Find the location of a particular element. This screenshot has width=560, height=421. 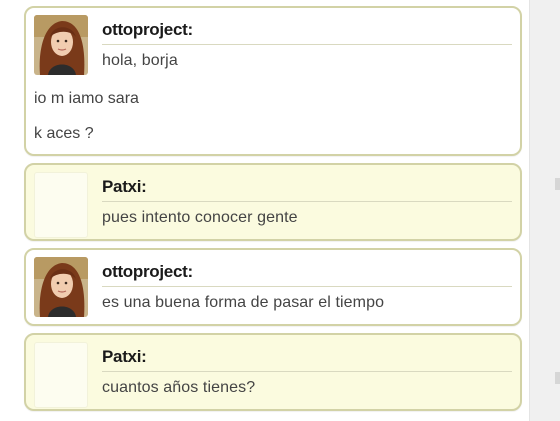

message-text: cuantos años tienes? is located at coordinates (179, 387).